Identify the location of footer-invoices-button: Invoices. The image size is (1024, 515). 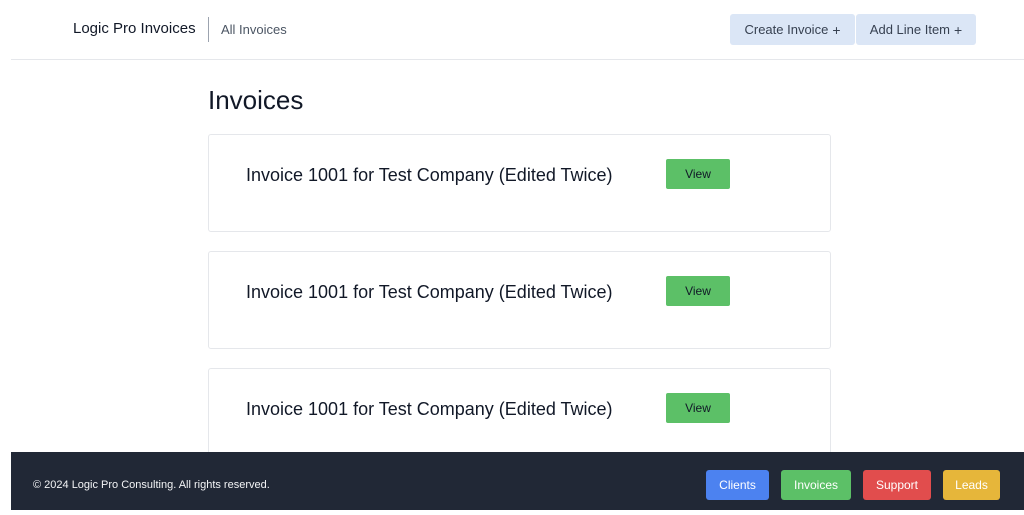
(816, 485).